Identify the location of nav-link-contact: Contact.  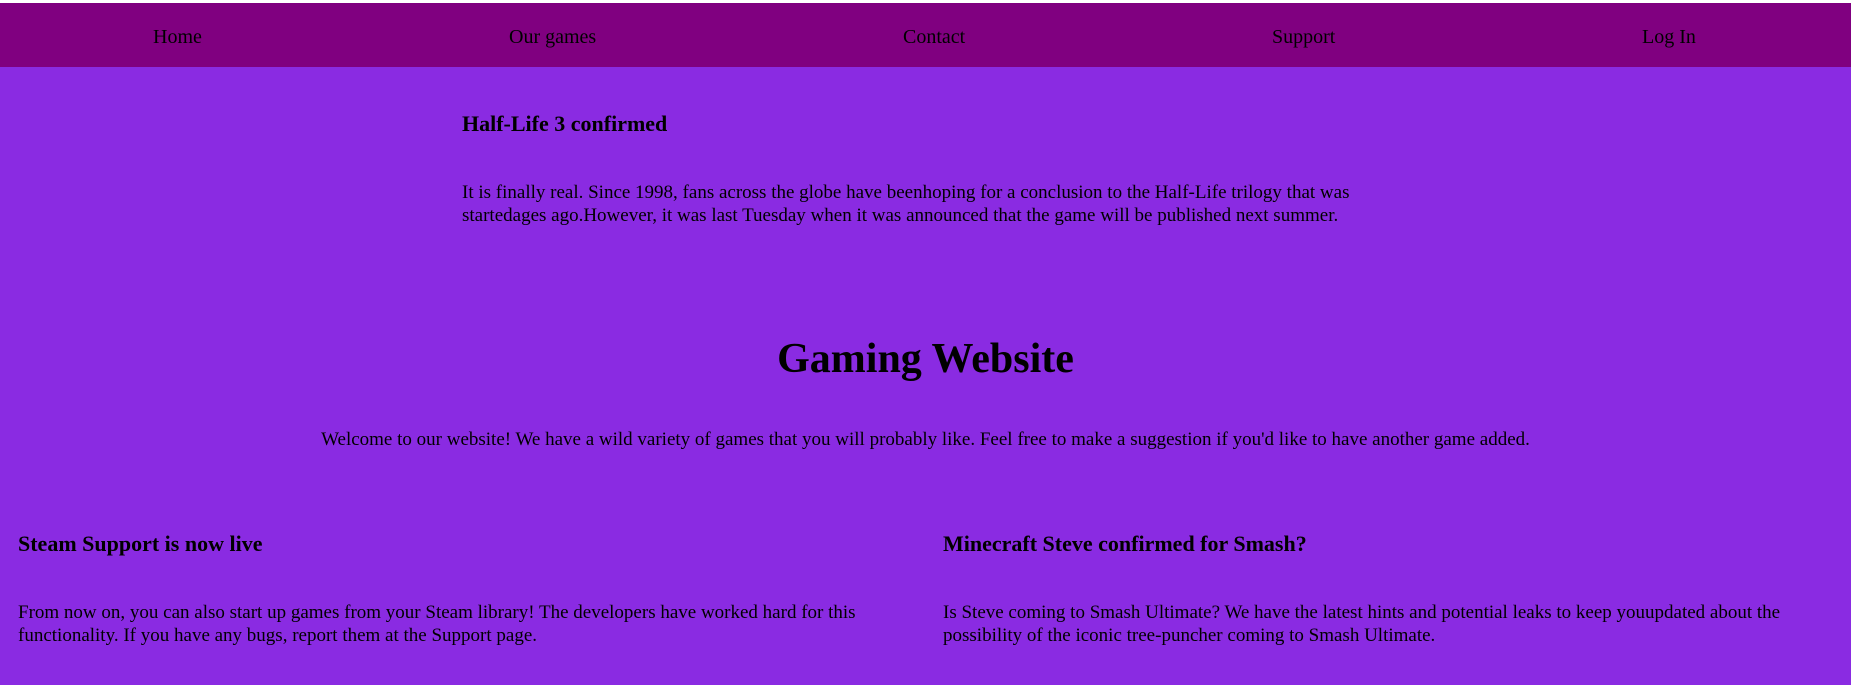
(934, 37).